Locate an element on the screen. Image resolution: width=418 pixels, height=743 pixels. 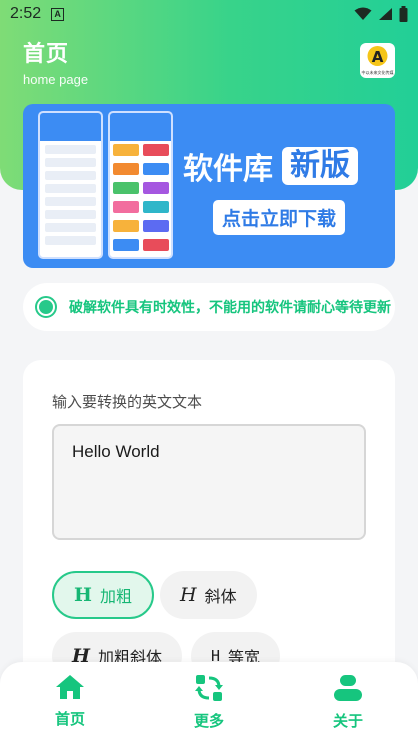
italic-h-icon: H is located at coordinates (188, 595).